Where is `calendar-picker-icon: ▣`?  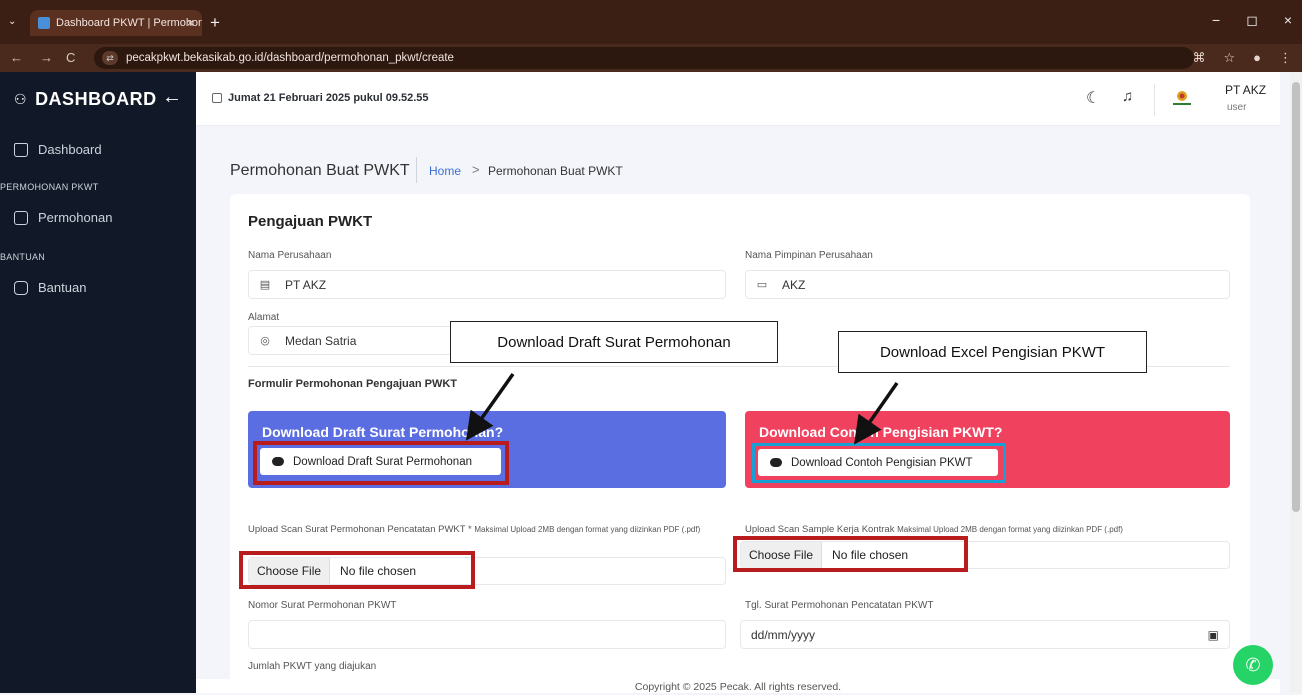 calendar-picker-icon: ▣ is located at coordinates (1213, 635).